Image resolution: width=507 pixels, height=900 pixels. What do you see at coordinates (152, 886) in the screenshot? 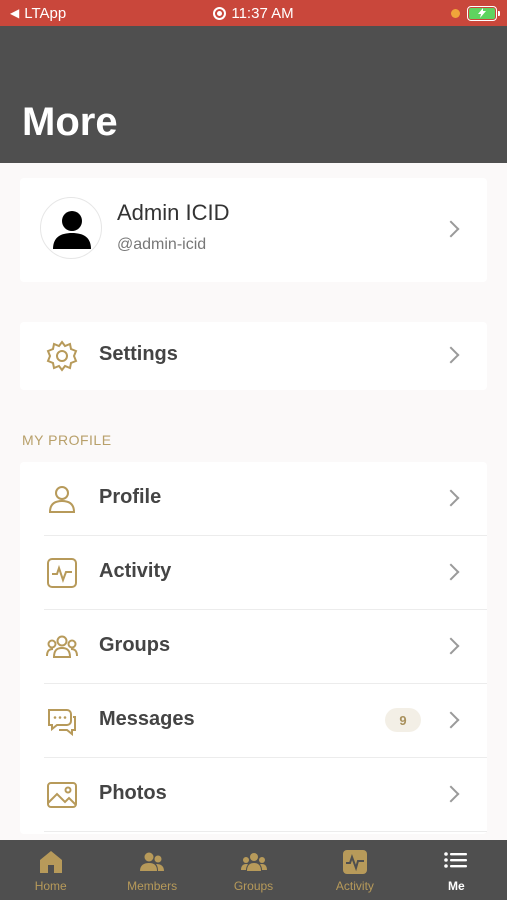
I see `tab-label: Members` at bounding box center [152, 886].